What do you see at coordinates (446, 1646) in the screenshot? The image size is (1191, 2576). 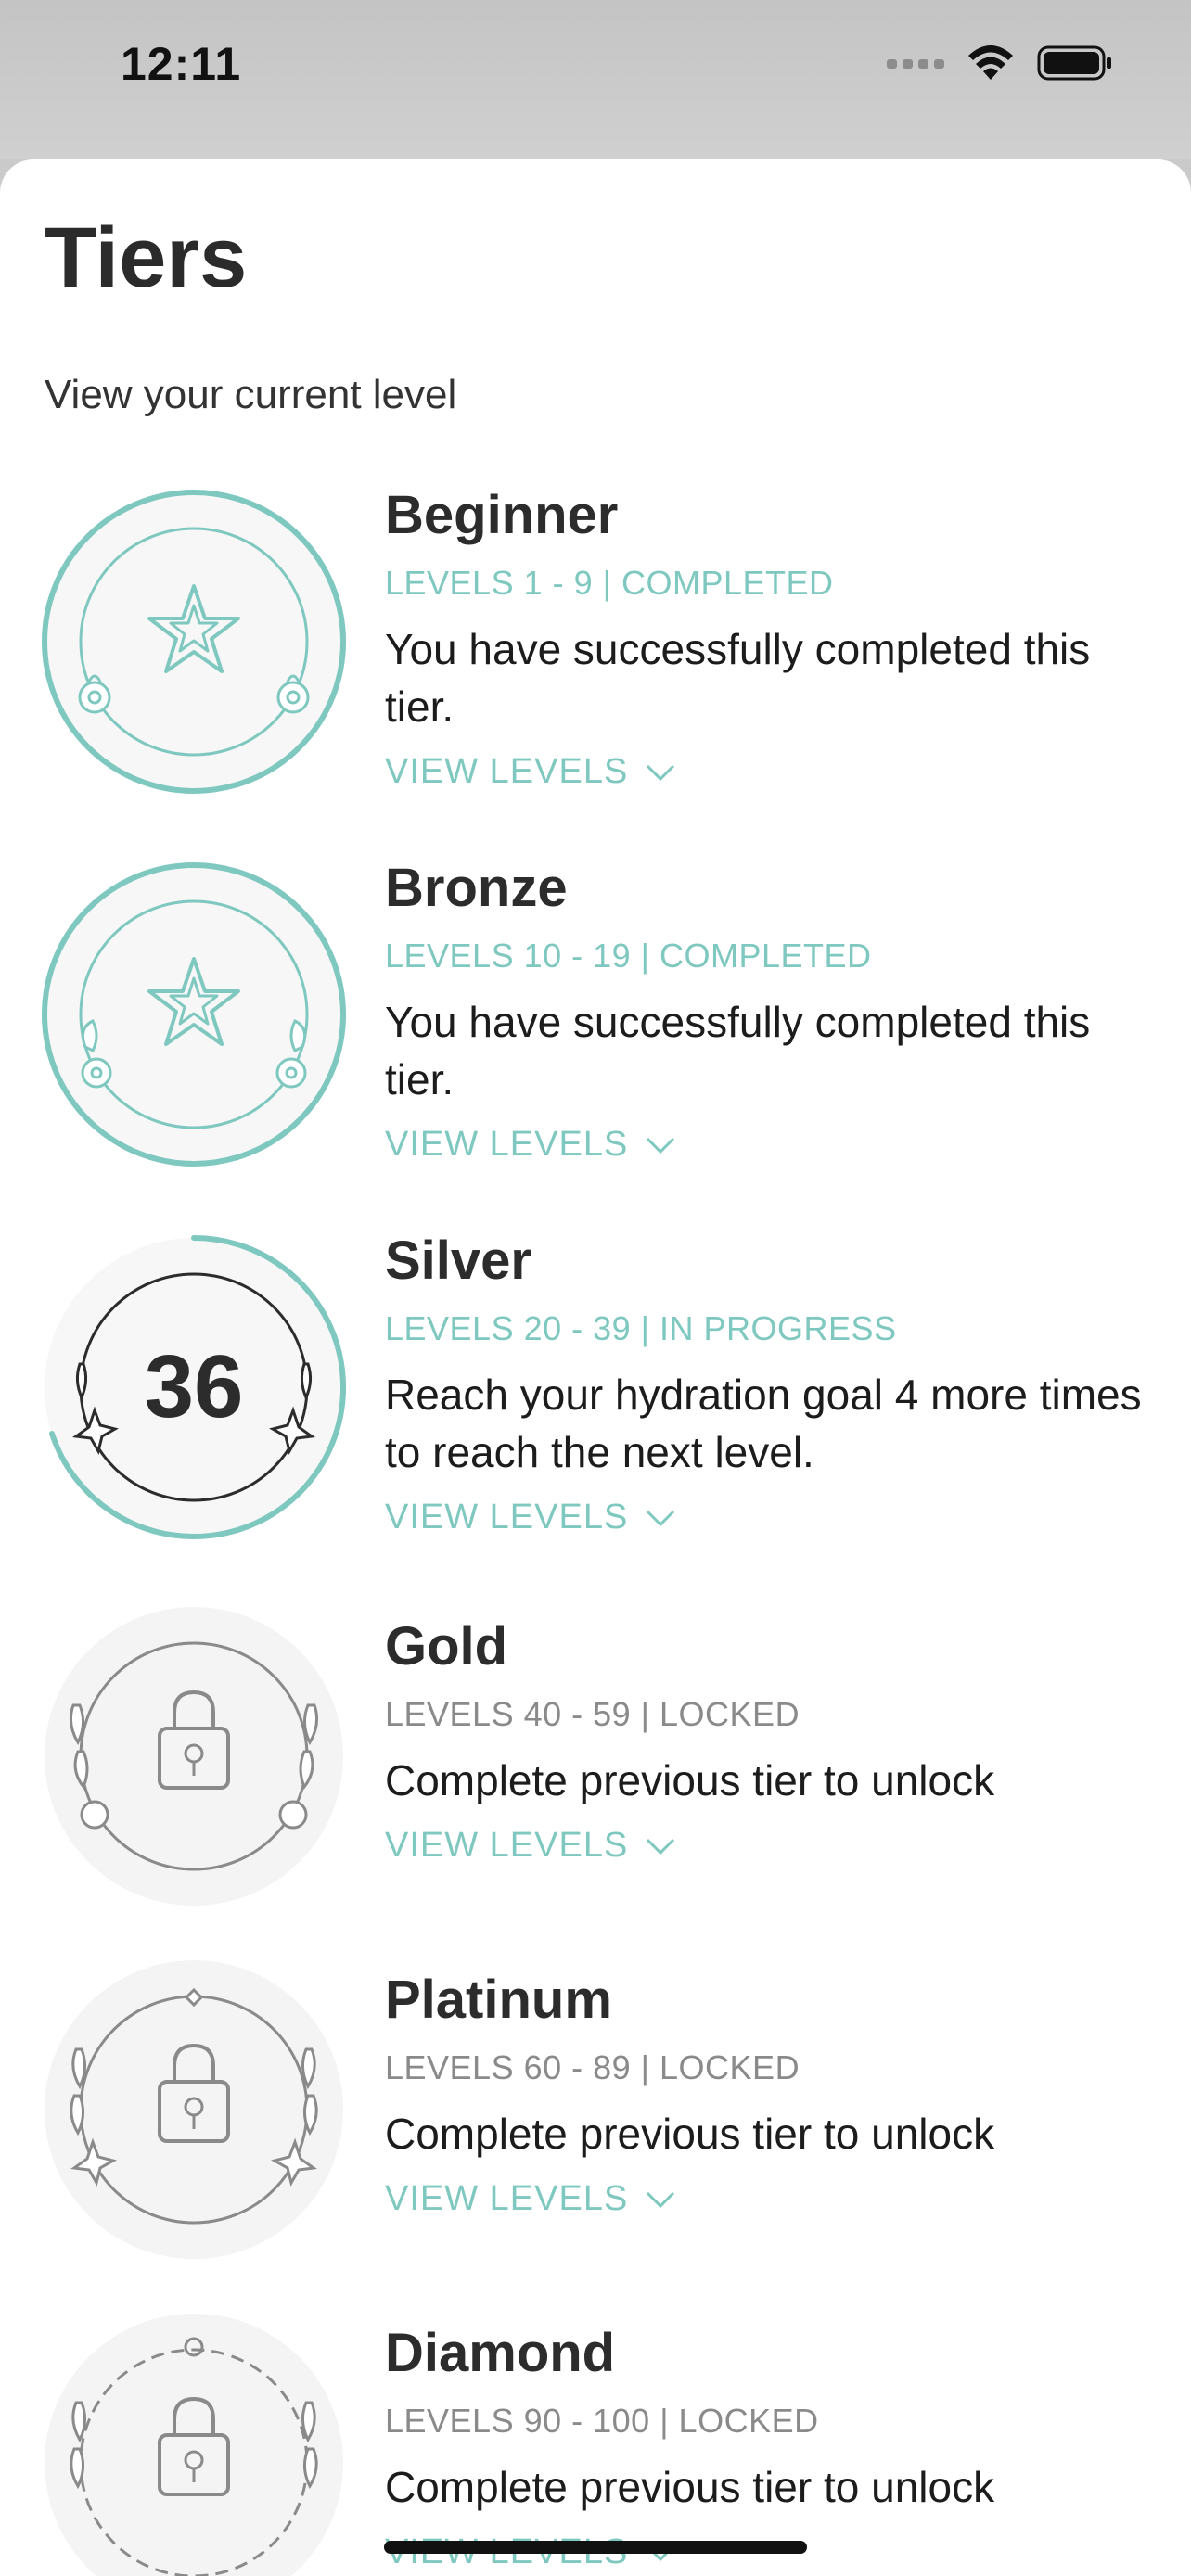 I see `tier-name: Gold` at bounding box center [446, 1646].